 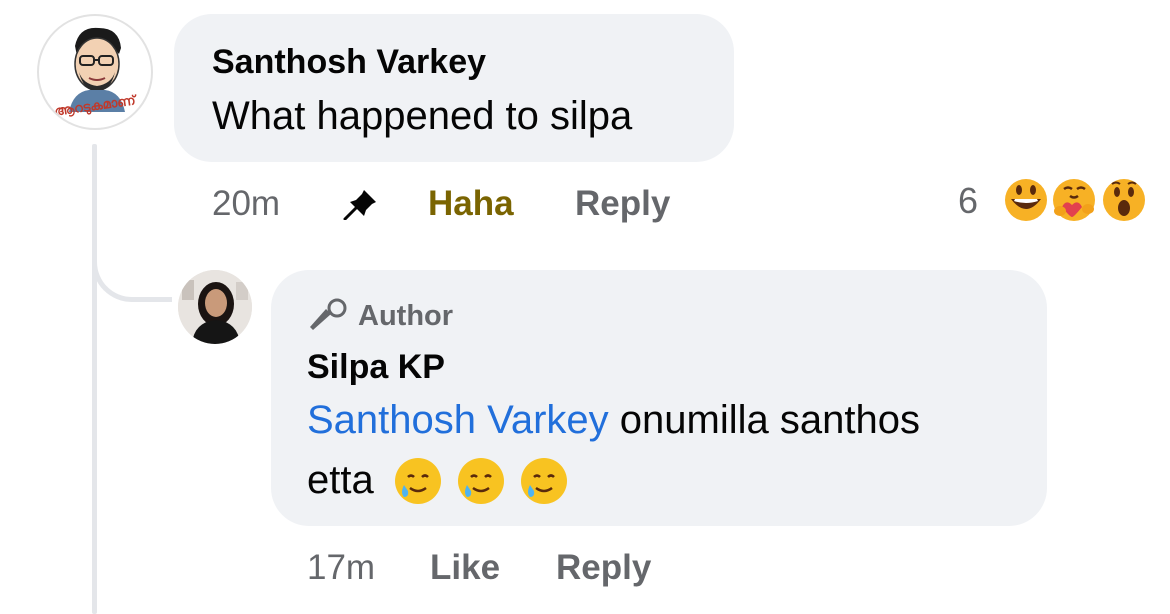 I want to click on reply-text-end: etta, so click(x=340, y=480).